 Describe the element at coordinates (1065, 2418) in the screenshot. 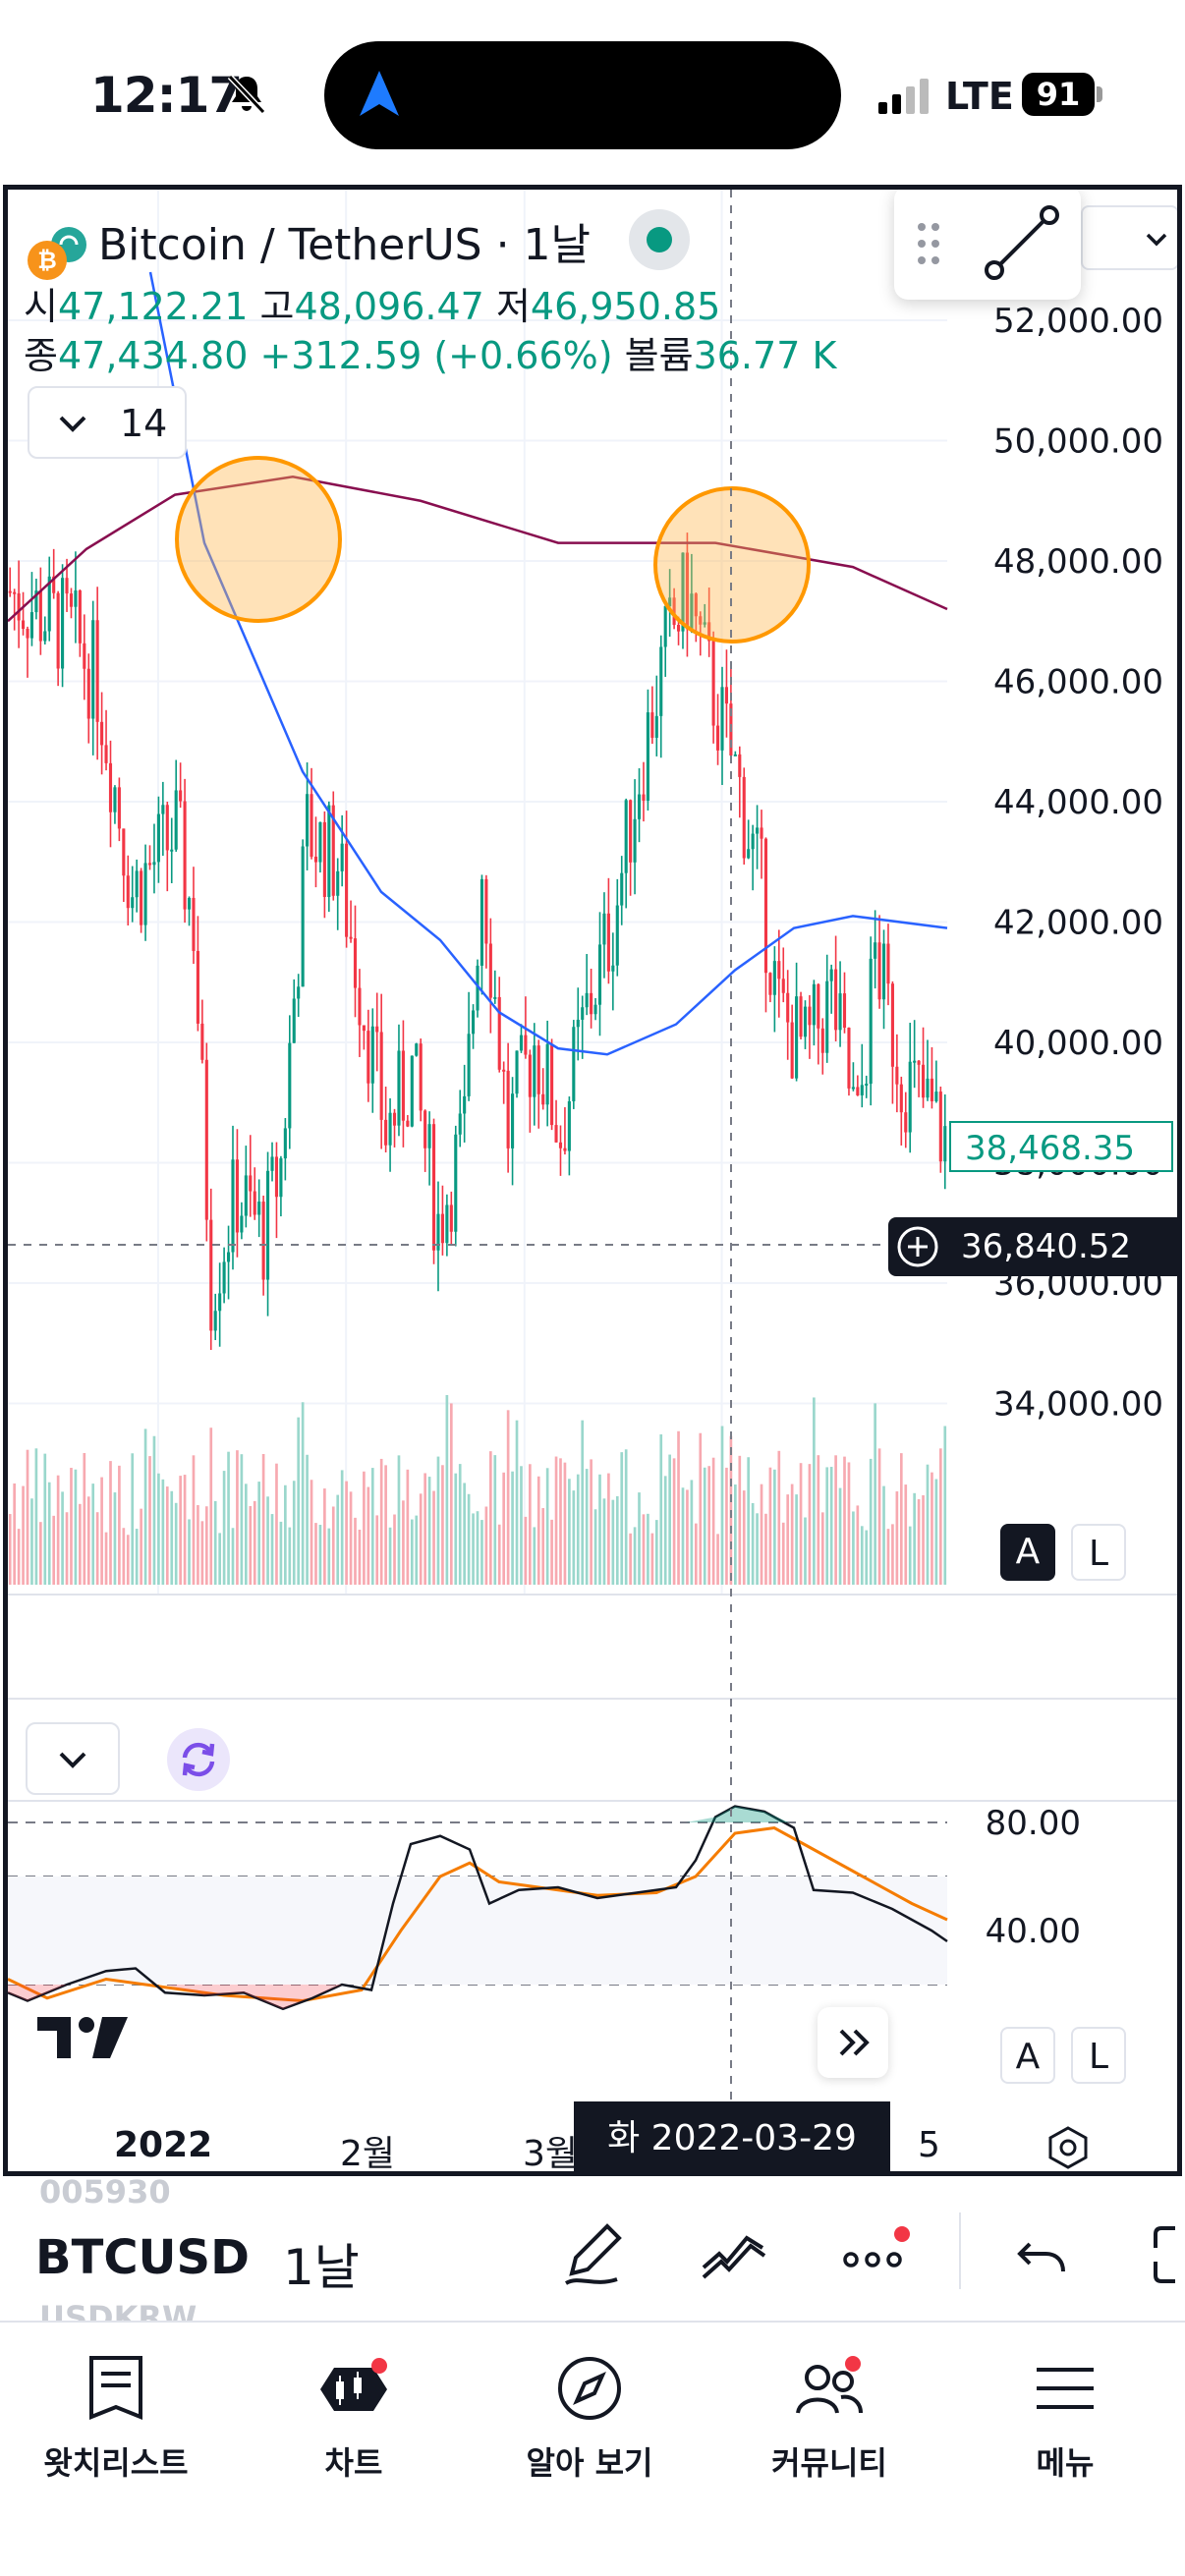

I see `nav-menu: 메뉴` at that location.